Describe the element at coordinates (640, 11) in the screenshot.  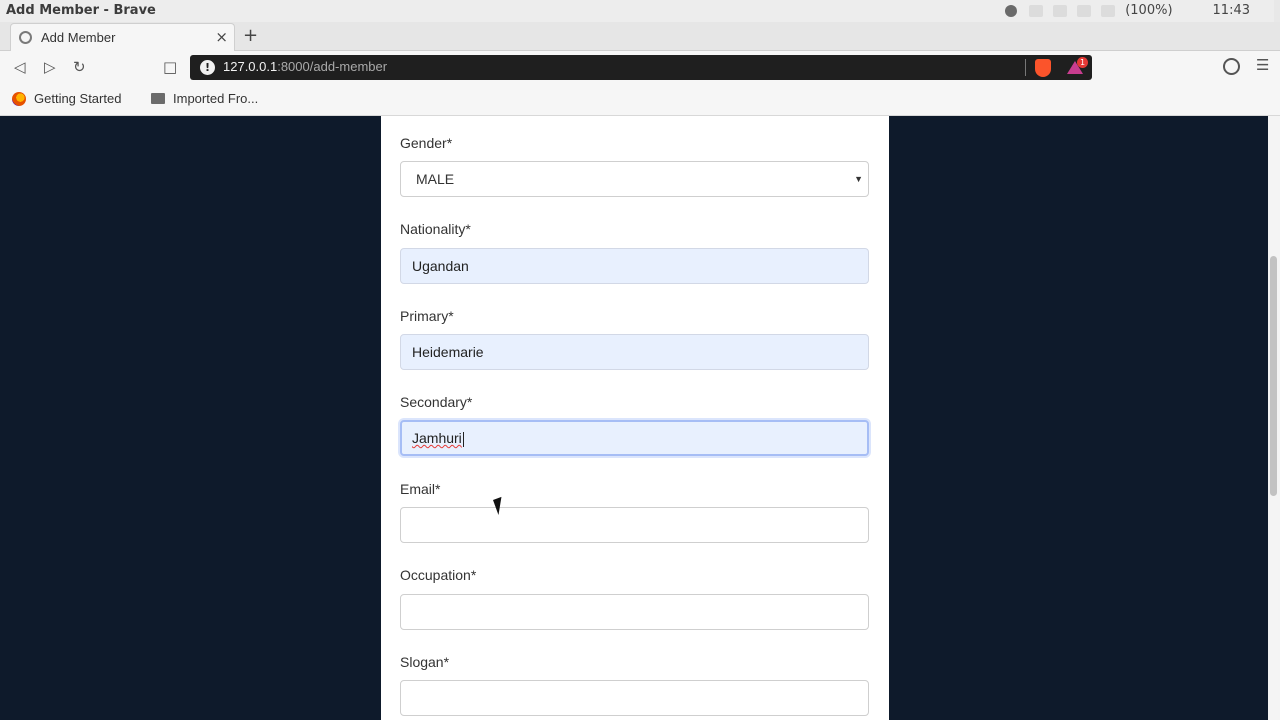
I see `os-title-bar: Add Member - Brave (100%) 11:43` at that location.